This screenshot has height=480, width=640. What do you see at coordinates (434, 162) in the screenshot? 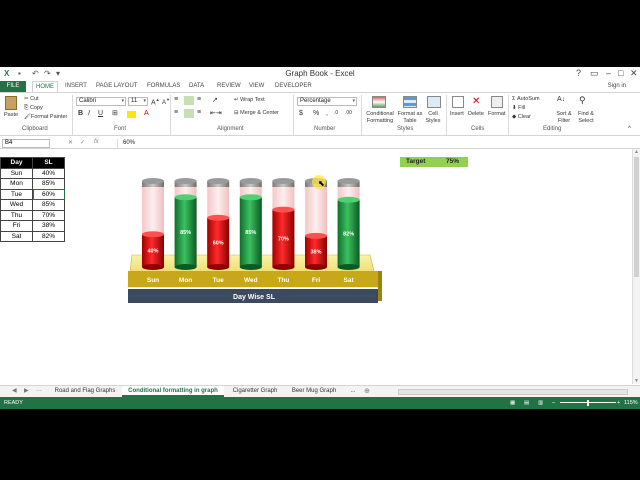
I see `target-cell: Target 75%` at bounding box center [434, 162].